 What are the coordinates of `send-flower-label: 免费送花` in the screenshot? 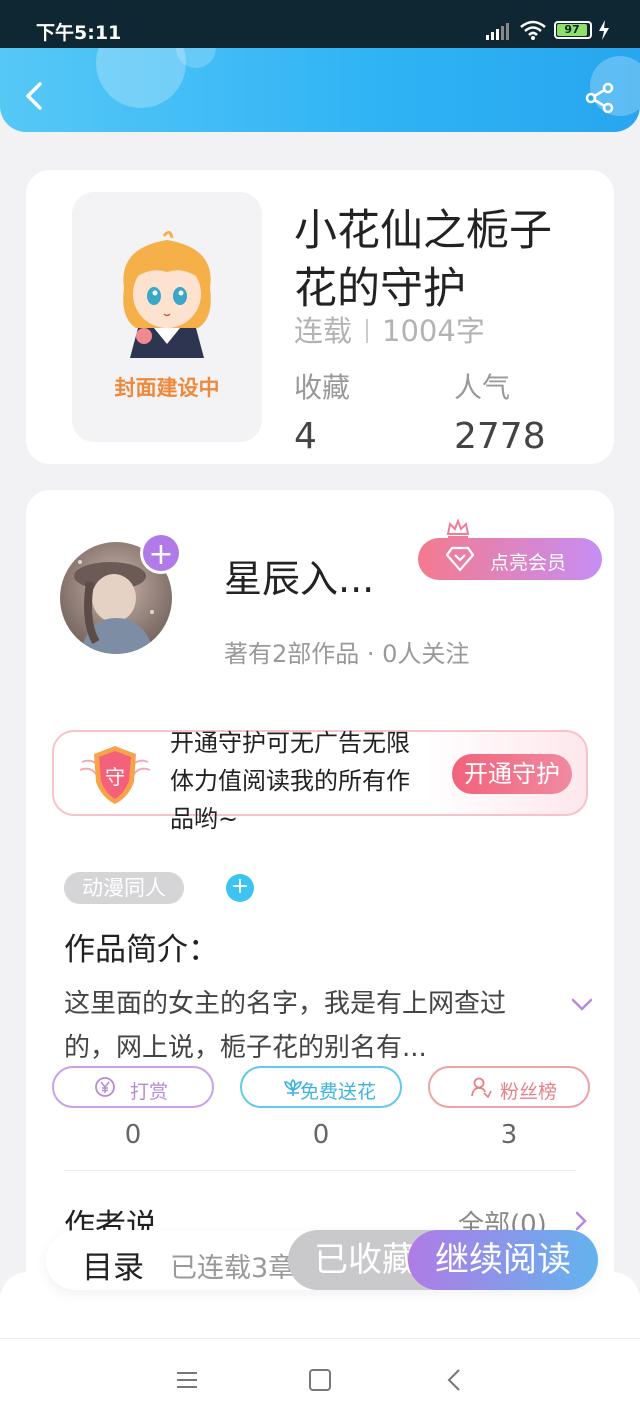 It's located at (338, 1092).